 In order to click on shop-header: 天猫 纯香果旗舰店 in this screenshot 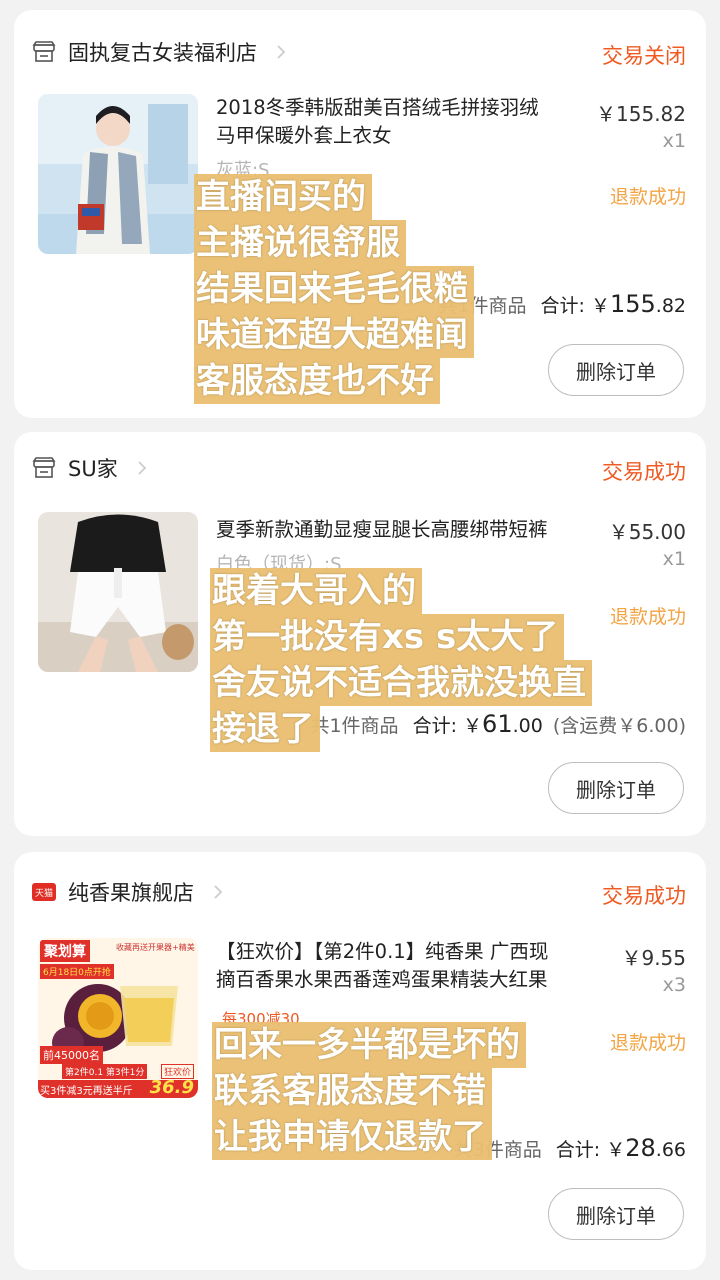, I will do `click(129, 892)`.